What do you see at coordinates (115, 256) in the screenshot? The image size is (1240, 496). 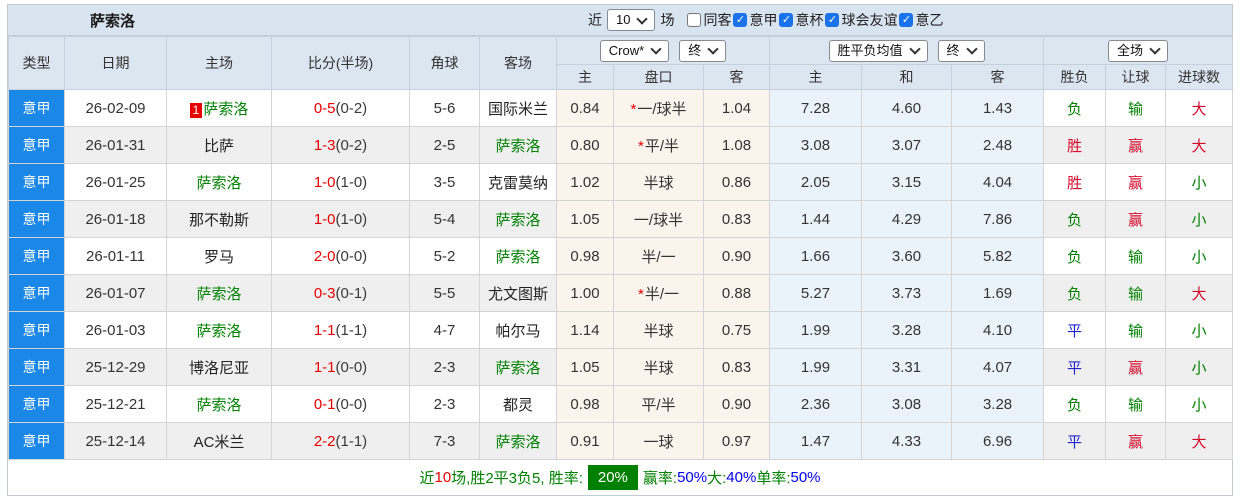 I see `date-cell: 26-01-11` at bounding box center [115, 256].